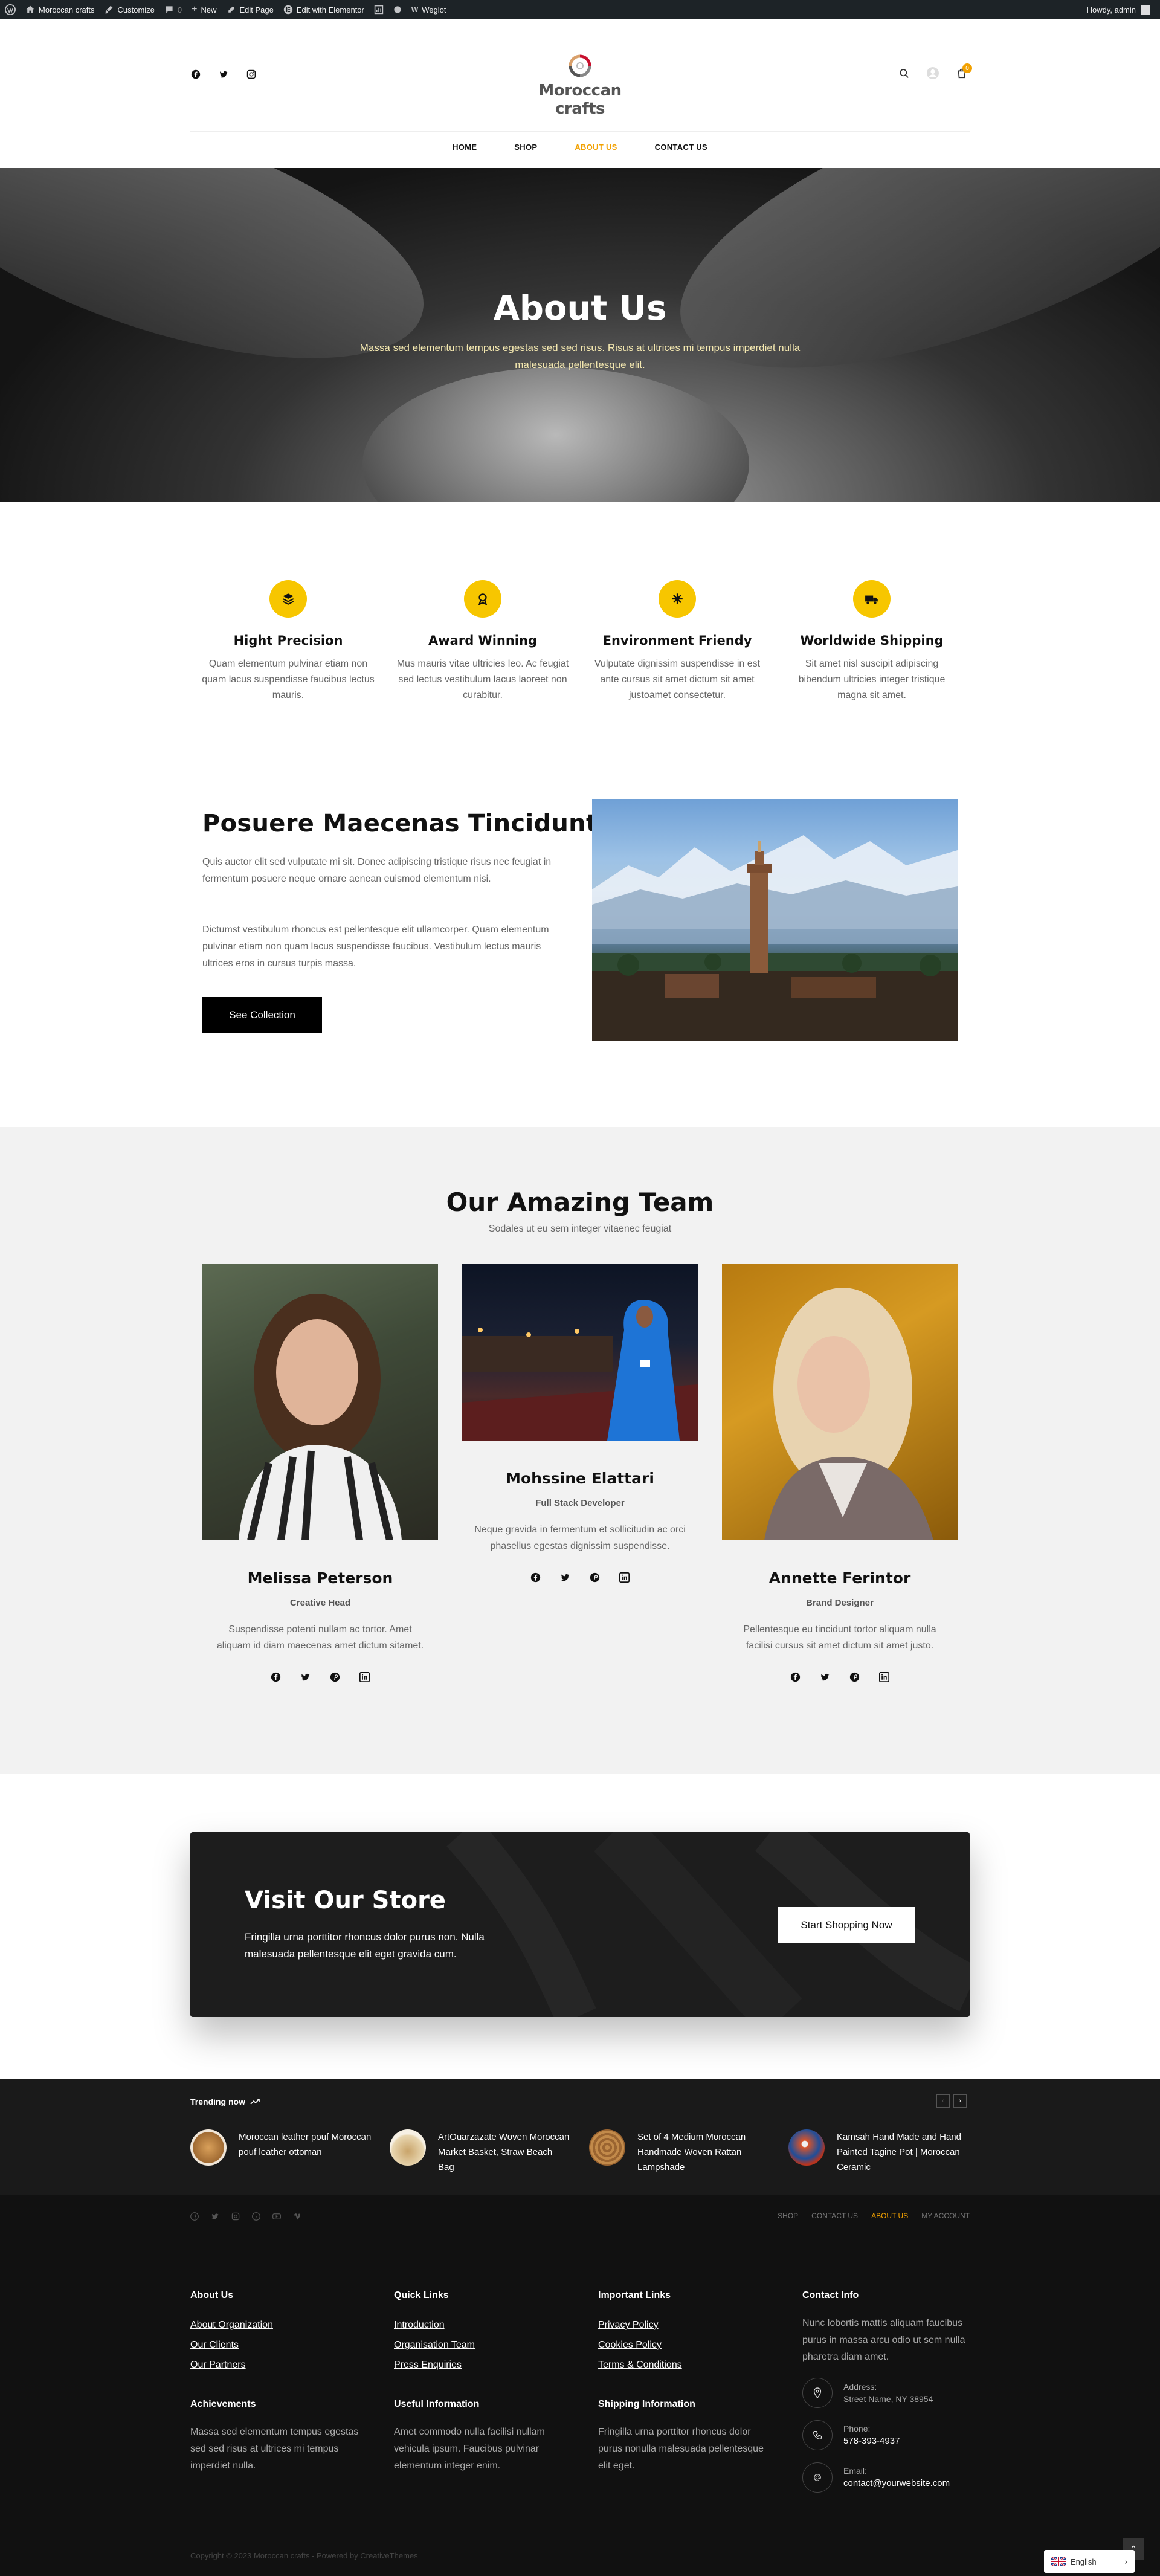  Describe the element at coordinates (428, 9) in the screenshot. I see `weglot-link: W Weglot` at that location.